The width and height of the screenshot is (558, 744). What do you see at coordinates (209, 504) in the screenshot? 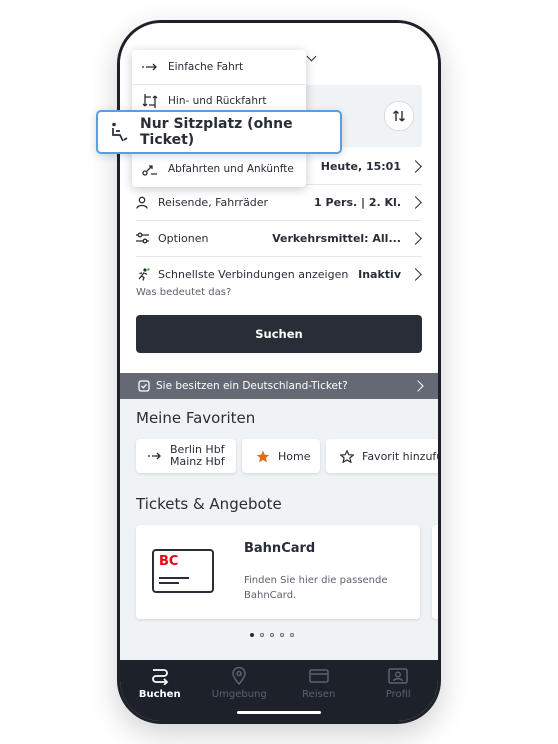
I see `offers-title: Tickets & Angebote` at bounding box center [209, 504].